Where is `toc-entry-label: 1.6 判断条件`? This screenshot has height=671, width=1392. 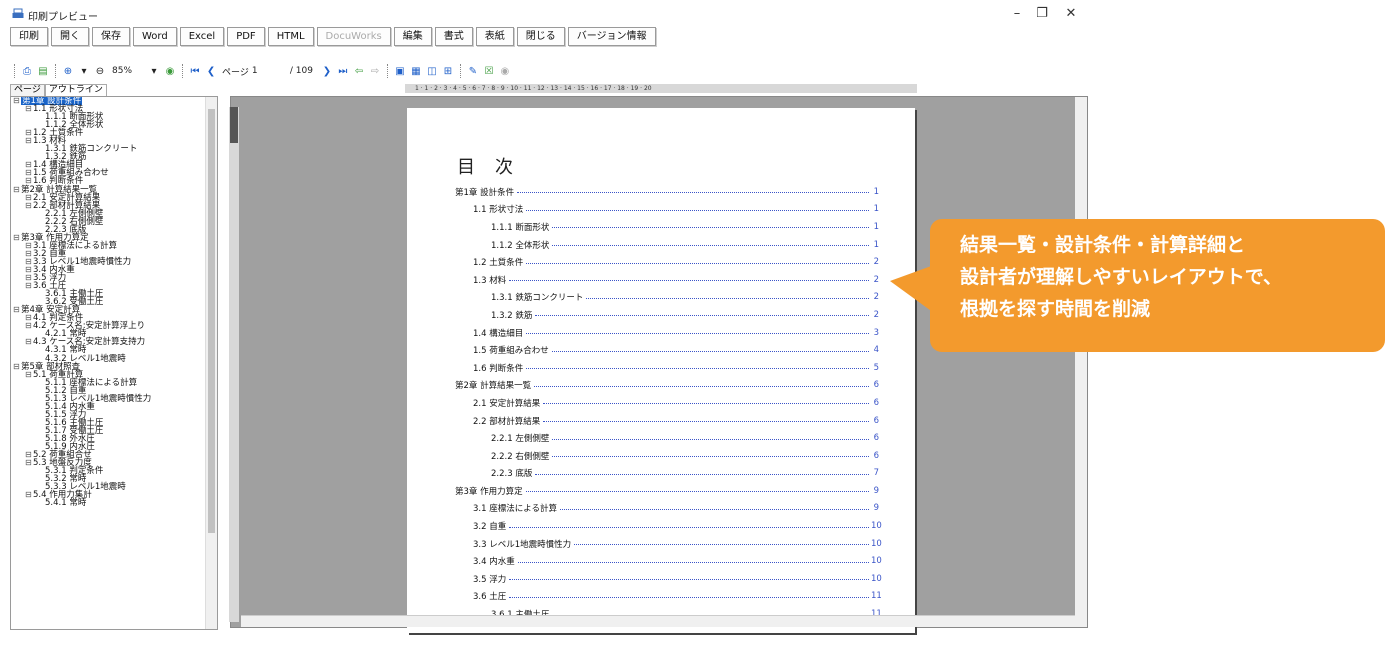 toc-entry-label: 1.6 判断条件 is located at coordinates (500, 367).